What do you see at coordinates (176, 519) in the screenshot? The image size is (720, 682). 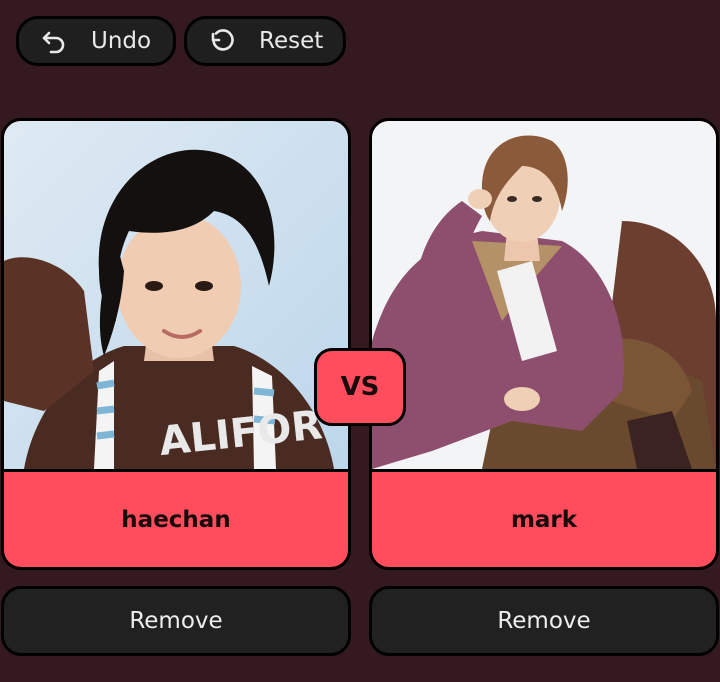 I see `contestant-name-left: haechan` at bounding box center [176, 519].